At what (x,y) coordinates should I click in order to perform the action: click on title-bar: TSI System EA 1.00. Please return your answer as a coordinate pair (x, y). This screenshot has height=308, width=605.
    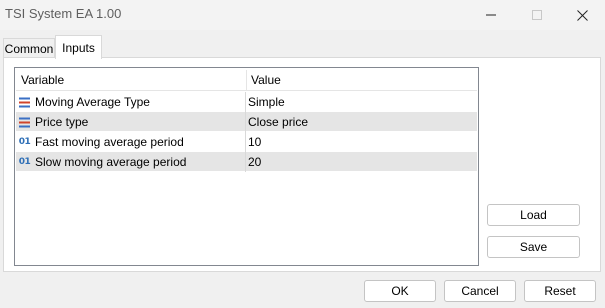
    Looking at the image, I should click on (302, 15).